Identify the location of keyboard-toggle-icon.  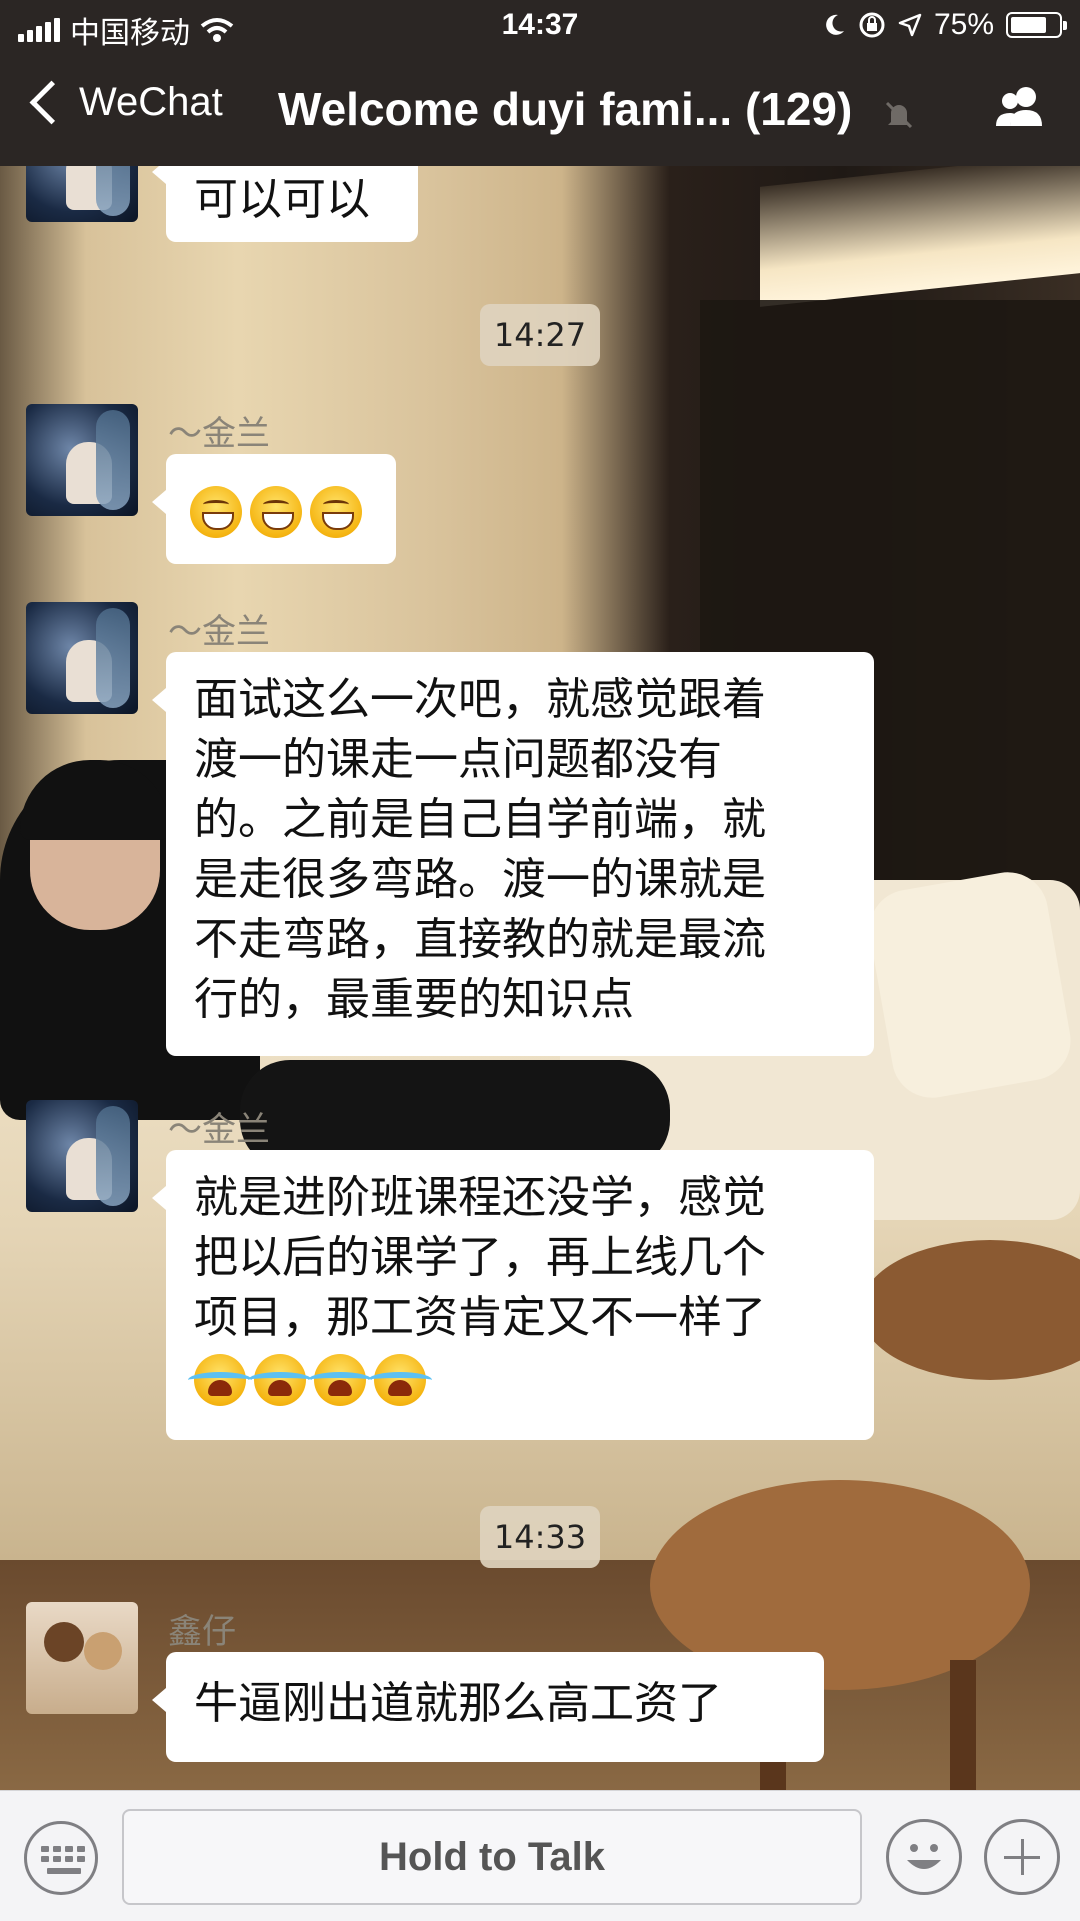
(61, 1858).